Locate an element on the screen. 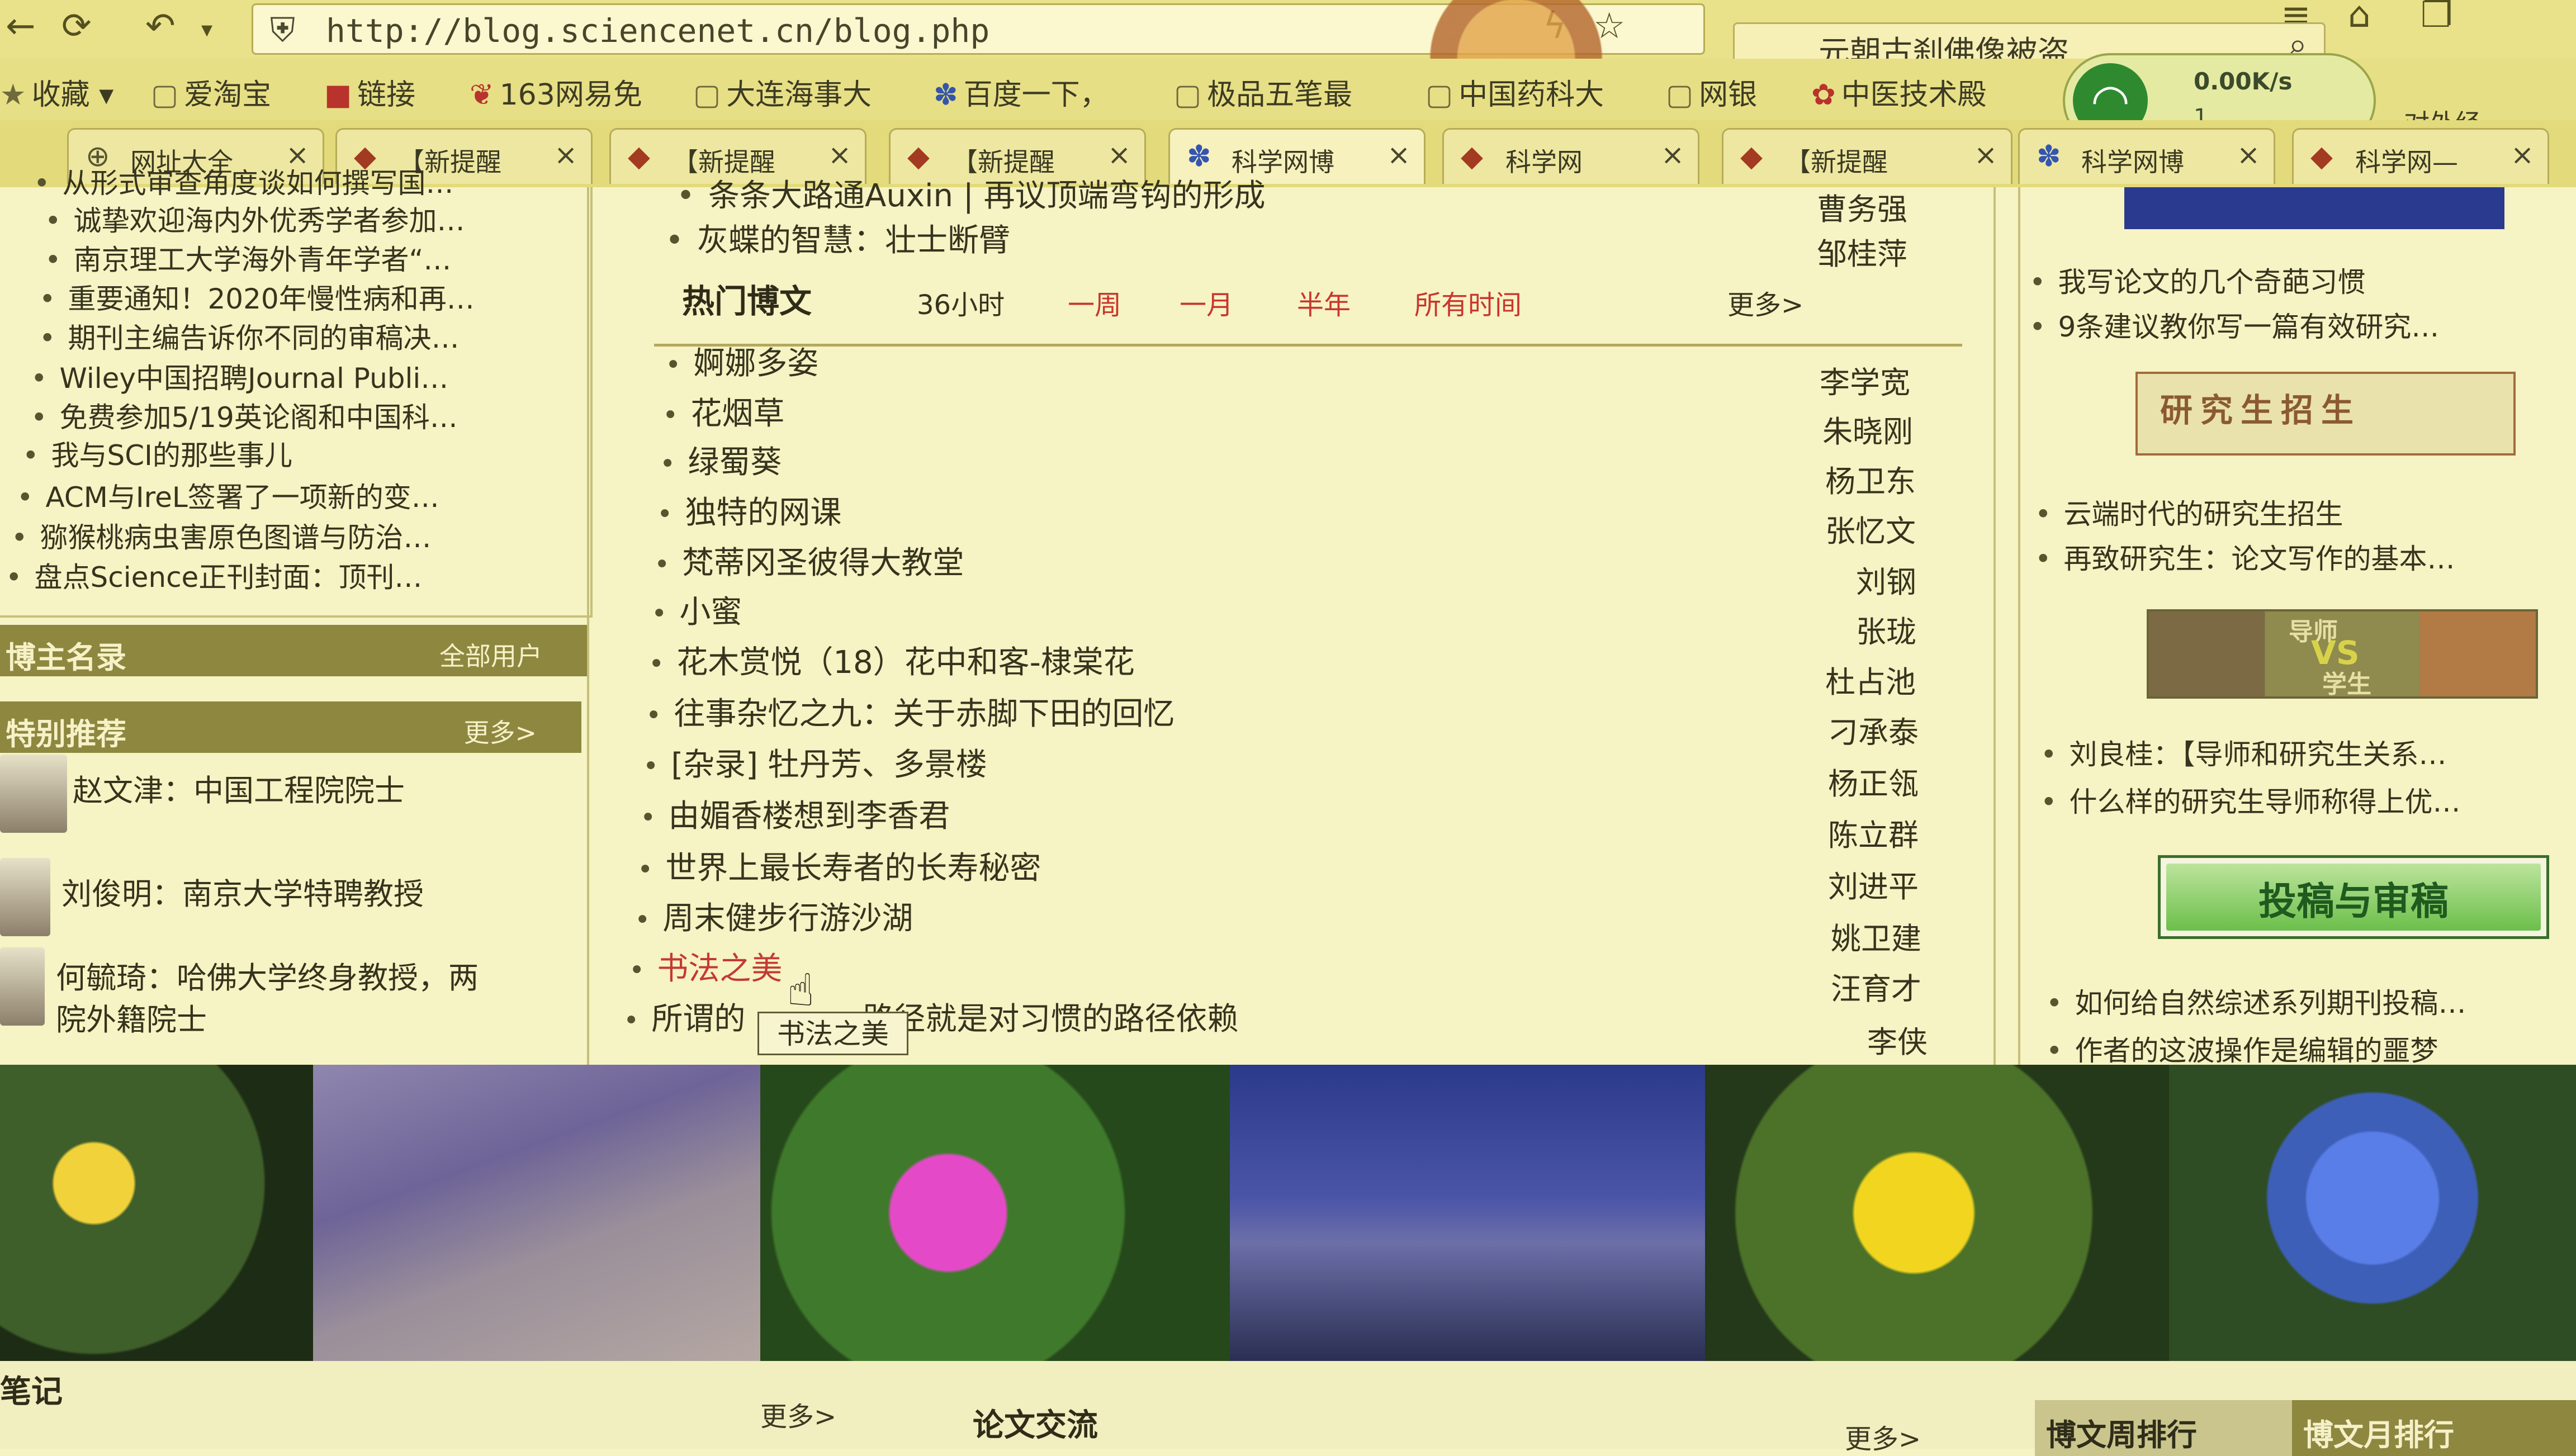 The image size is (2576, 1456). notes-more-link: 更多> is located at coordinates (798, 1414).